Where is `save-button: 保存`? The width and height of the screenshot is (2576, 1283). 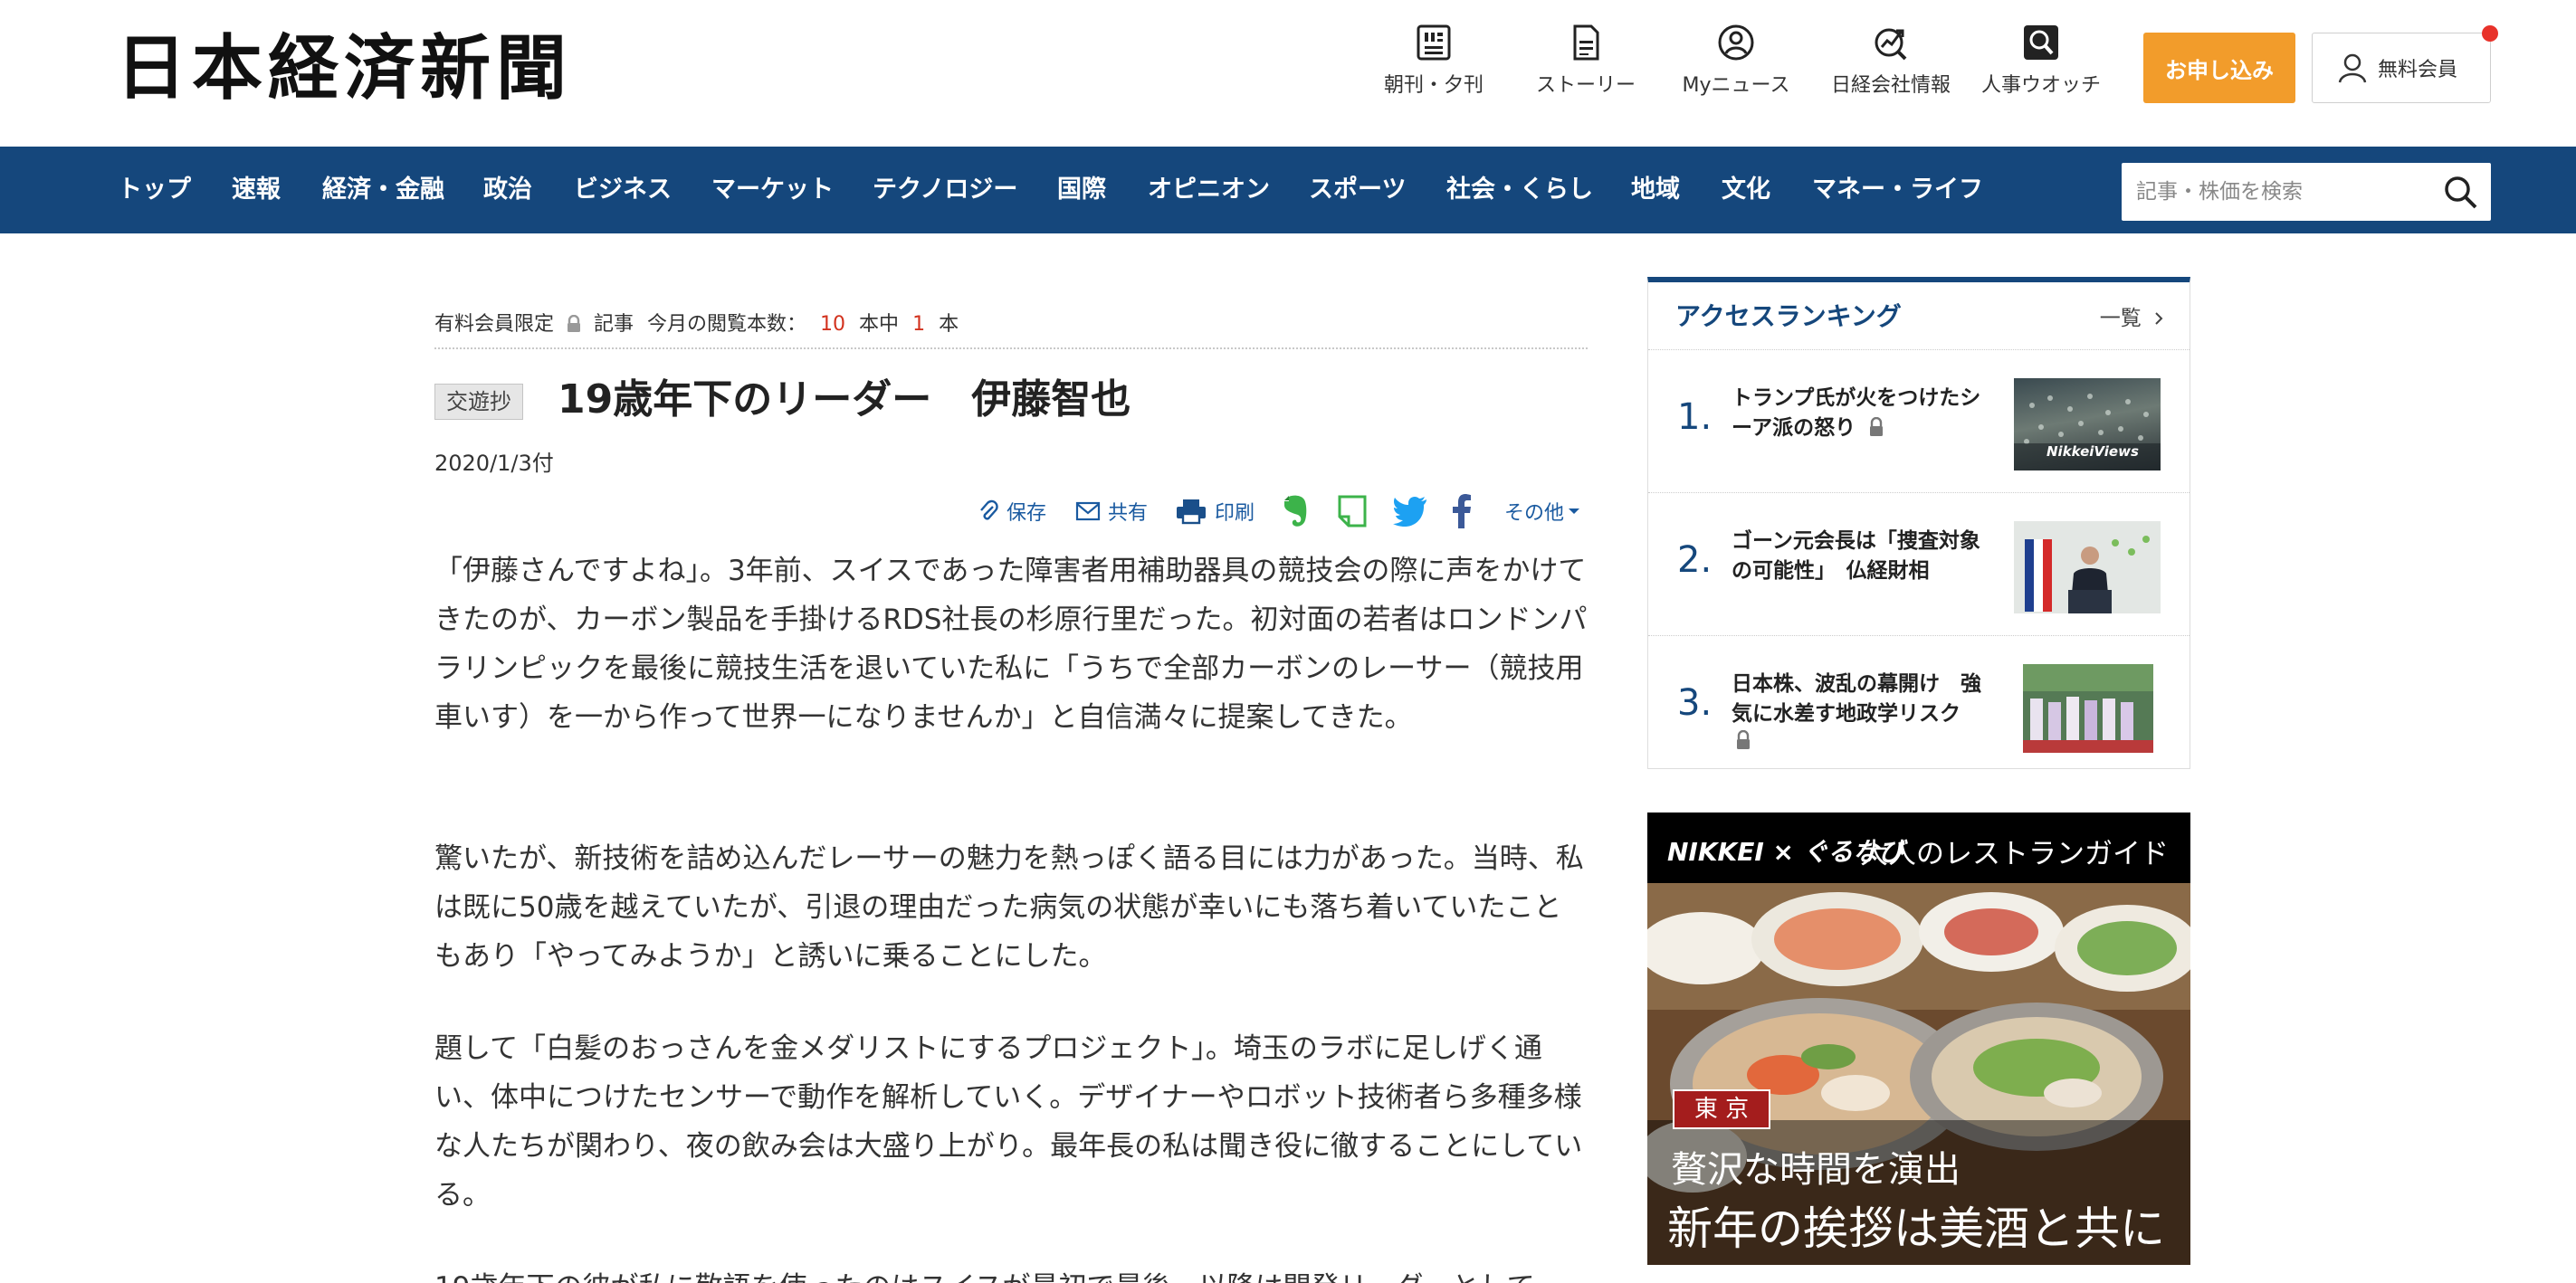 save-button: 保存 is located at coordinates (1012, 511).